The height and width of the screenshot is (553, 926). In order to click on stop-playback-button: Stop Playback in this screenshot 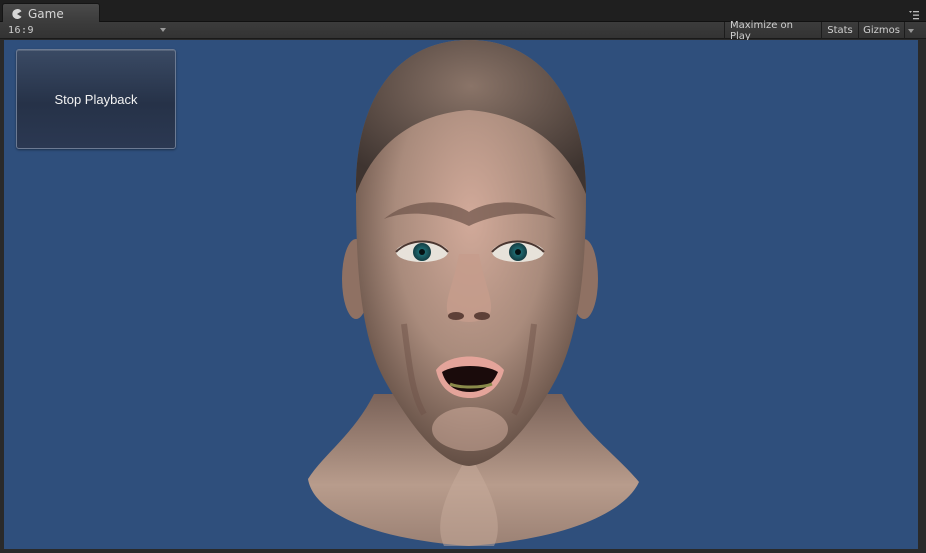, I will do `click(96, 99)`.